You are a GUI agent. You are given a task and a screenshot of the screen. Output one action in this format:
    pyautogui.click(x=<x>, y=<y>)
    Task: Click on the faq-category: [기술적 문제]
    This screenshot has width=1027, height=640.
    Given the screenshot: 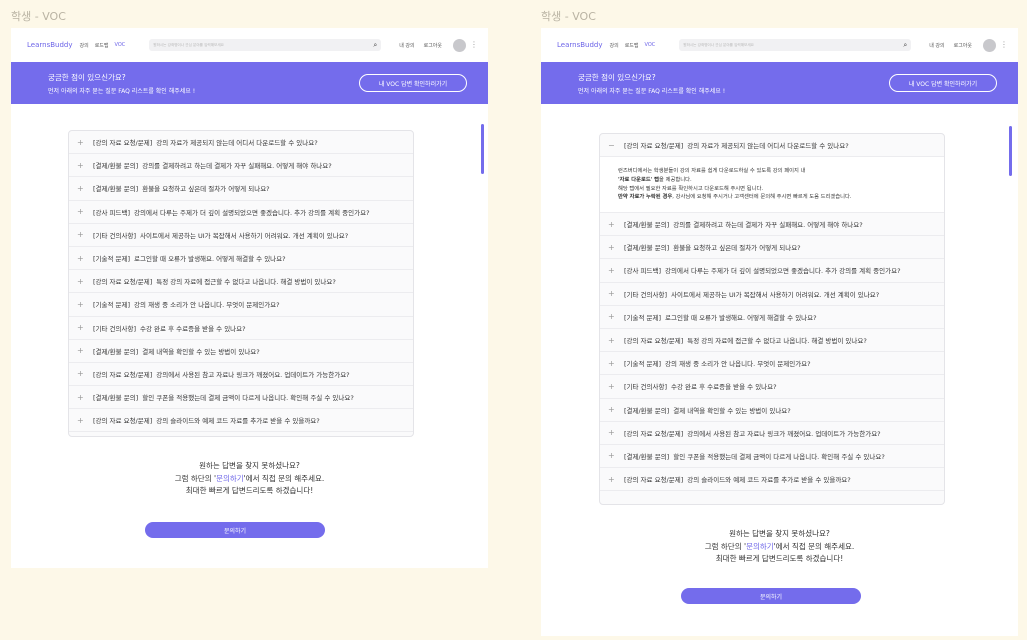 What is the action you would take?
    pyautogui.click(x=112, y=259)
    